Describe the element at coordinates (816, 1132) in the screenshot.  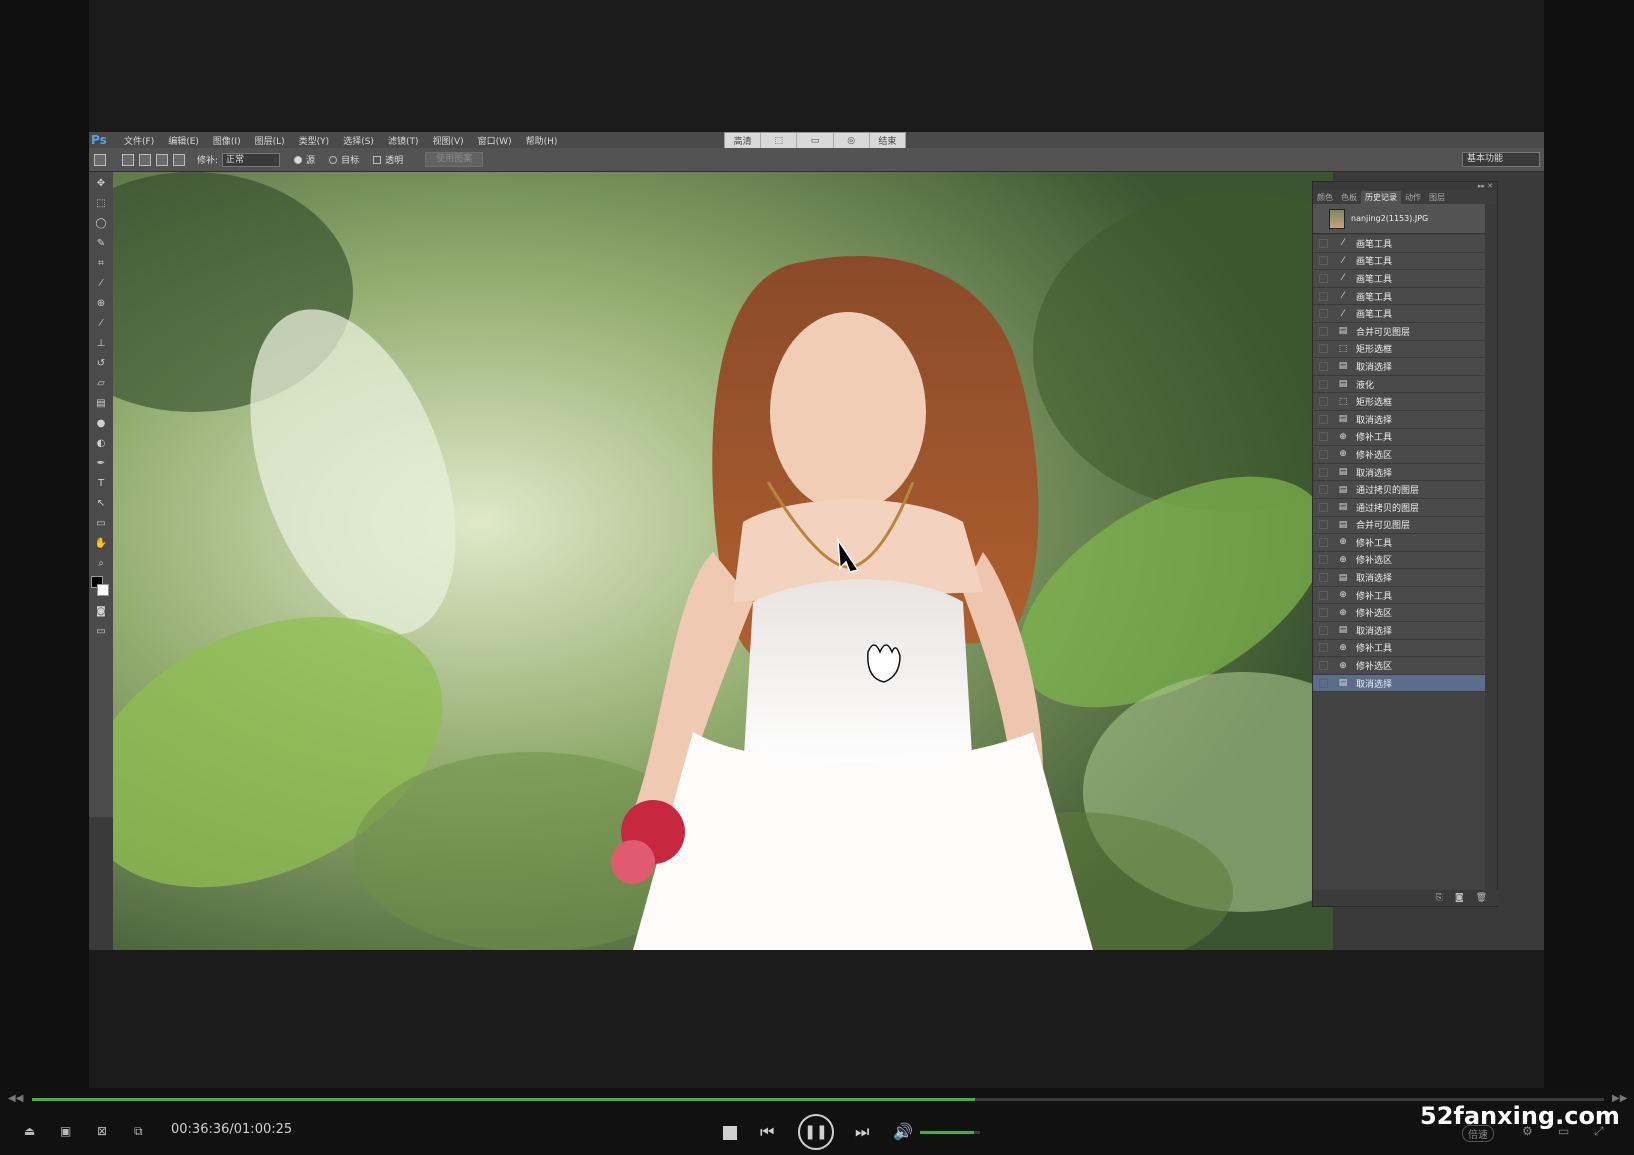
I see `pause-button: ❚❚` at that location.